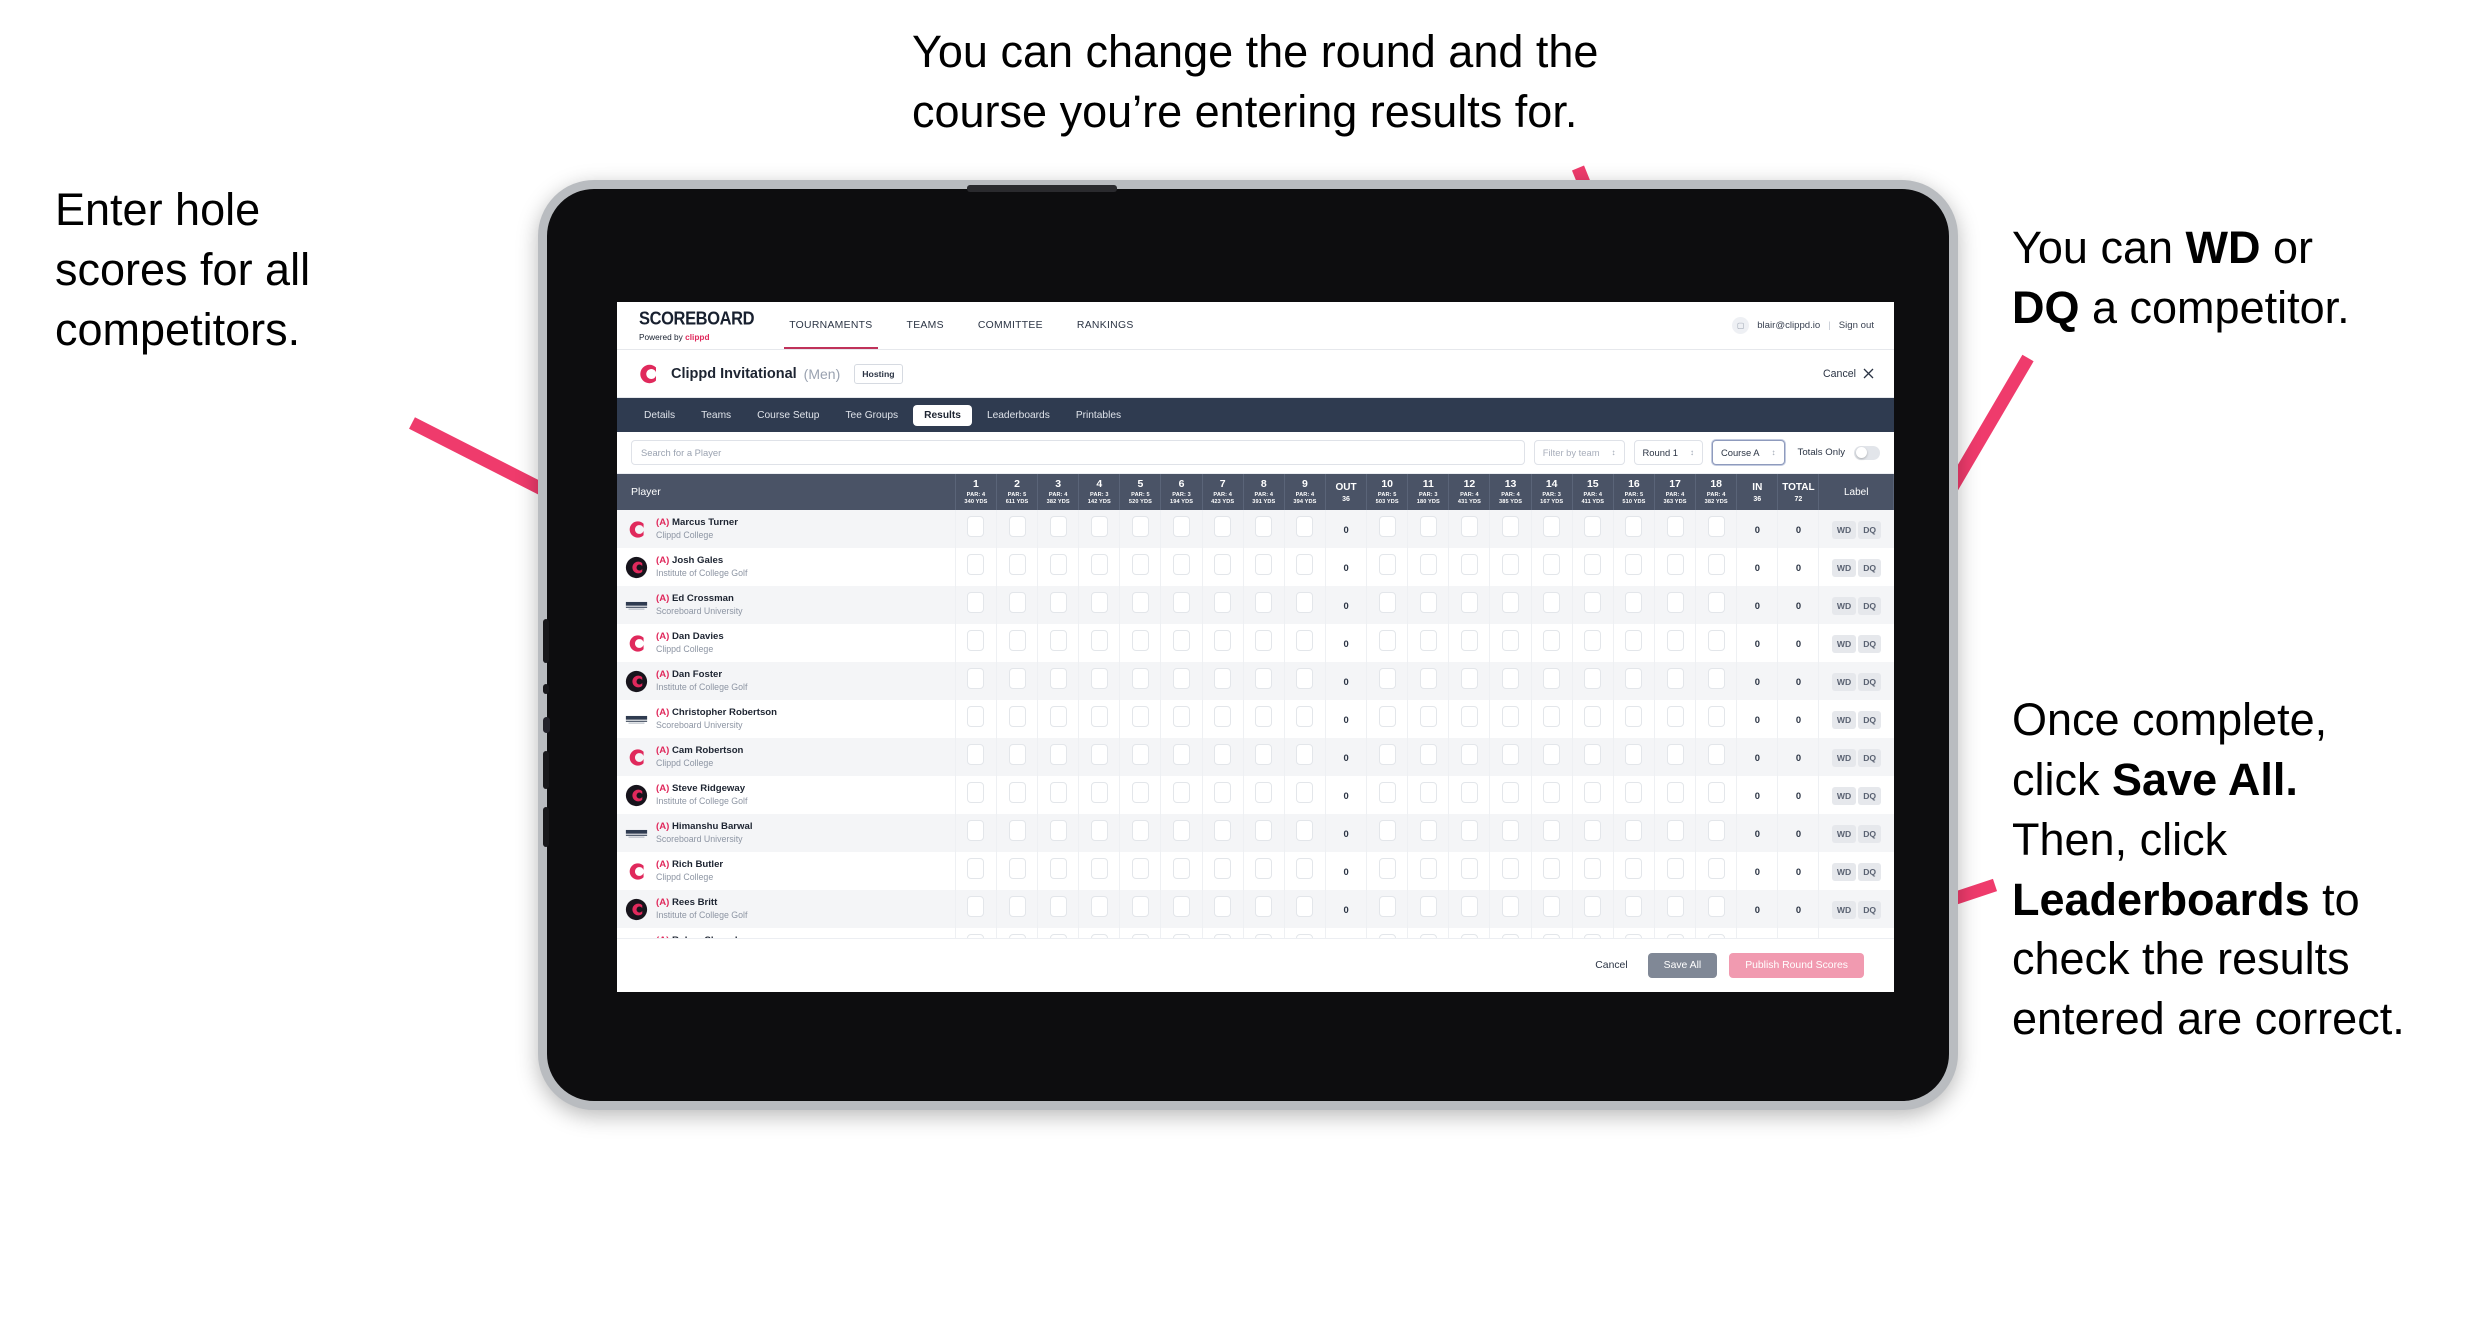 The image size is (2489, 1339). Describe the element at coordinates (1017, 754) in the screenshot. I see `score-input-r7-h2` at that location.